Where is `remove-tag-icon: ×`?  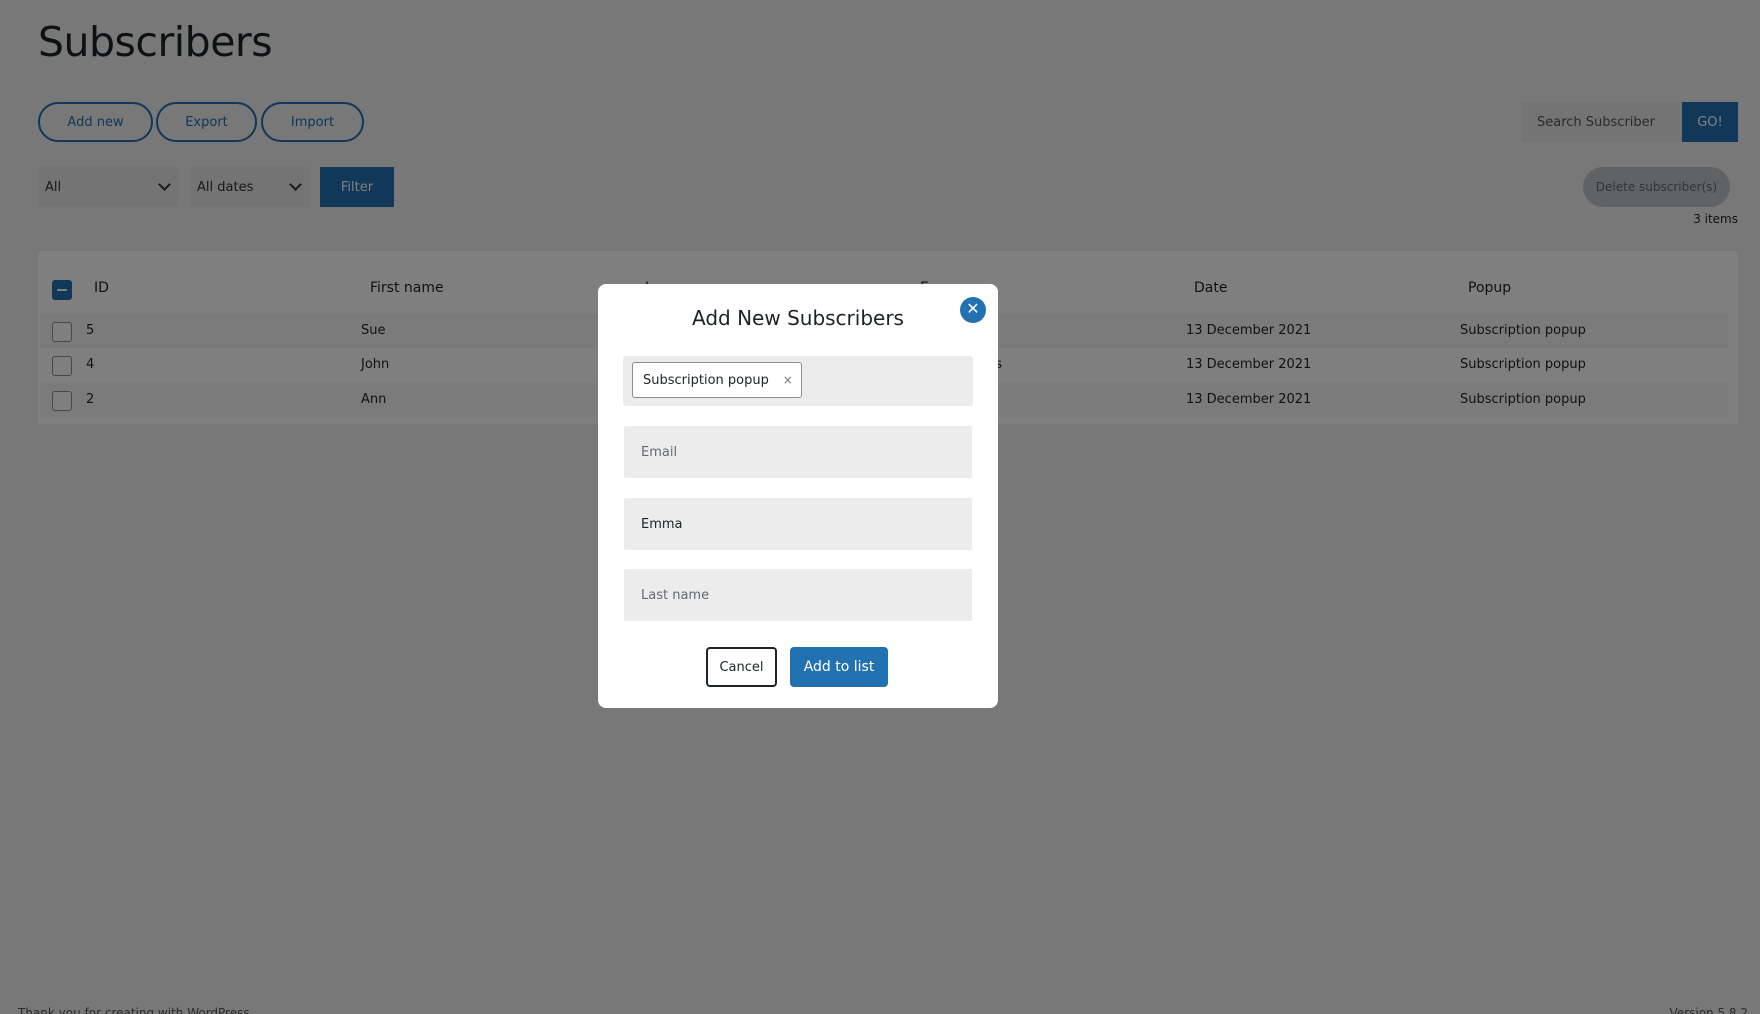 remove-tag-icon: × is located at coordinates (788, 380).